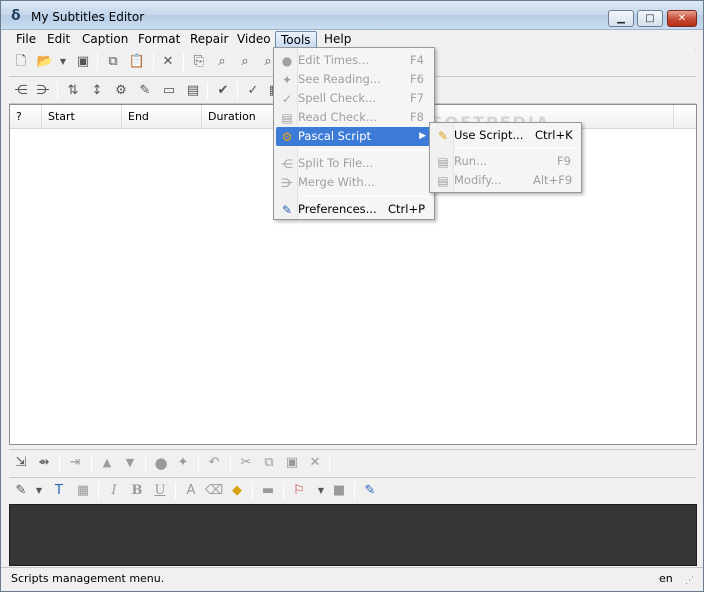  Describe the element at coordinates (353, 535) in the screenshot. I see `subtitle-text-editor` at that location.